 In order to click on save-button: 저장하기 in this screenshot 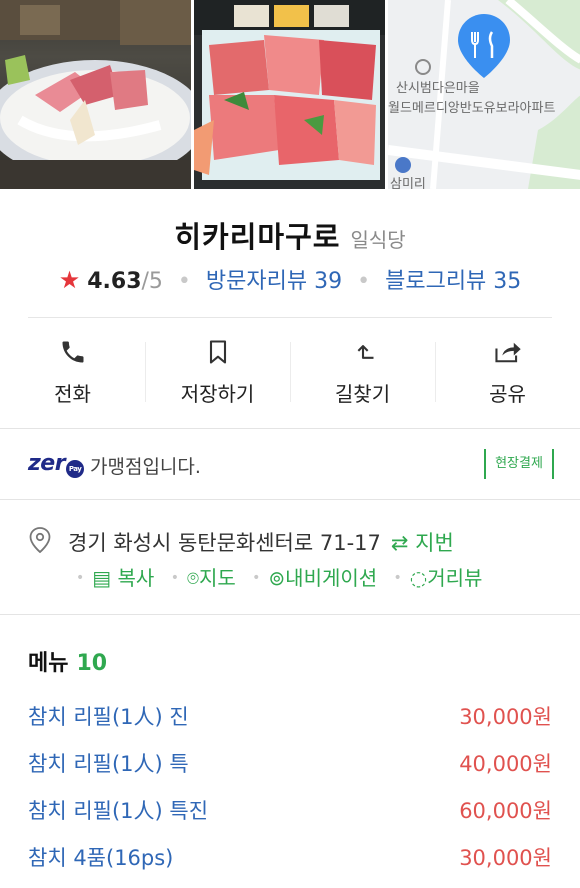, I will do `click(217, 373)`.